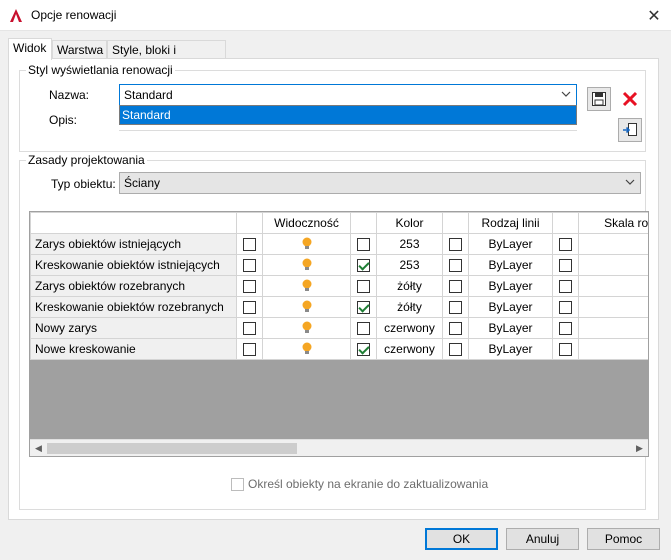 The width and height of the screenshot is (671, 560). What do you see at coordinates (542, 539) in the screenshot?
I see `cancel-button: Anuluj` at bounding box center [542, 539].